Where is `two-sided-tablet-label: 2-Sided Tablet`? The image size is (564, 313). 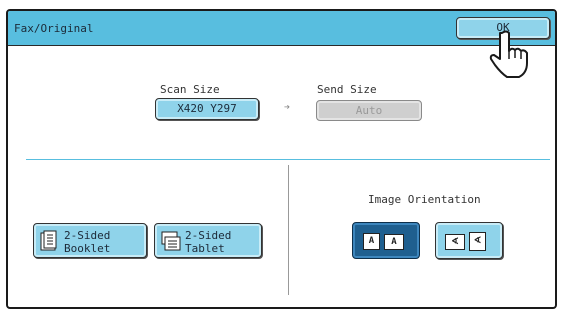 two-sided-tablet-label: 2-Sided Tablet is located at coordinates (208, 242).